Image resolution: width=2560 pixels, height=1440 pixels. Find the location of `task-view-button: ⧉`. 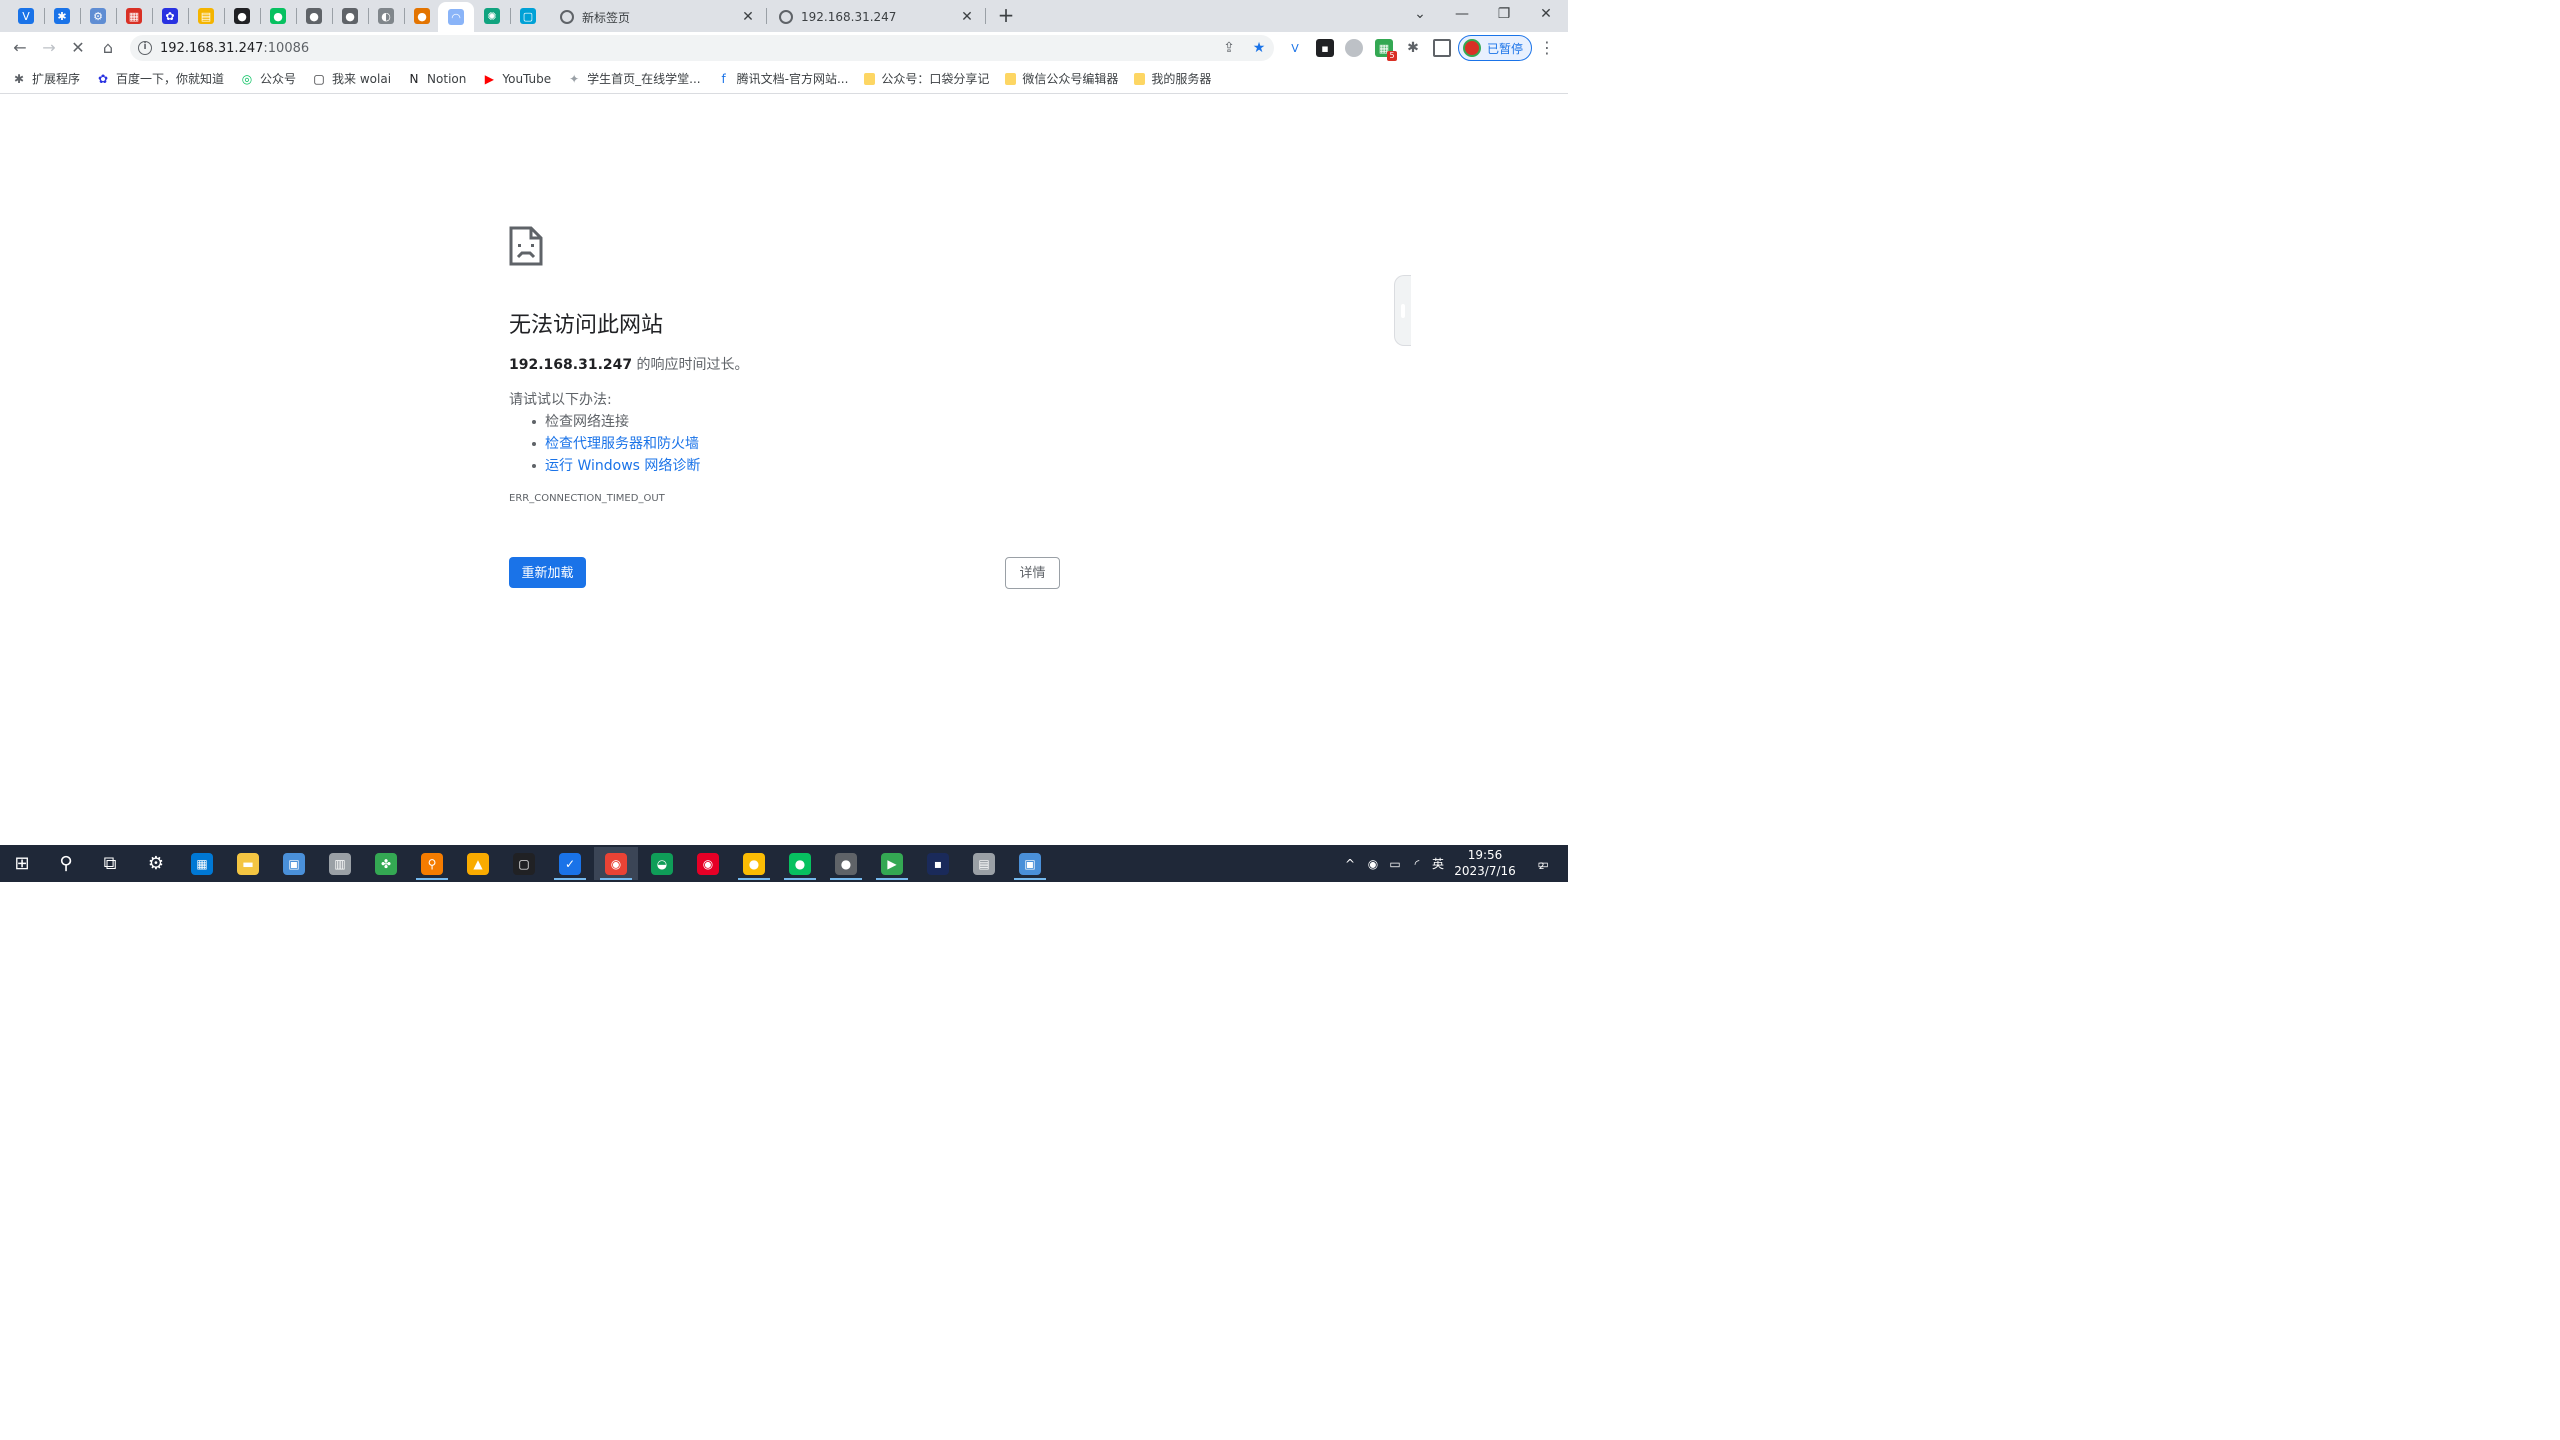

task-view-button: ⧉ is located at coordinates (110, 863).